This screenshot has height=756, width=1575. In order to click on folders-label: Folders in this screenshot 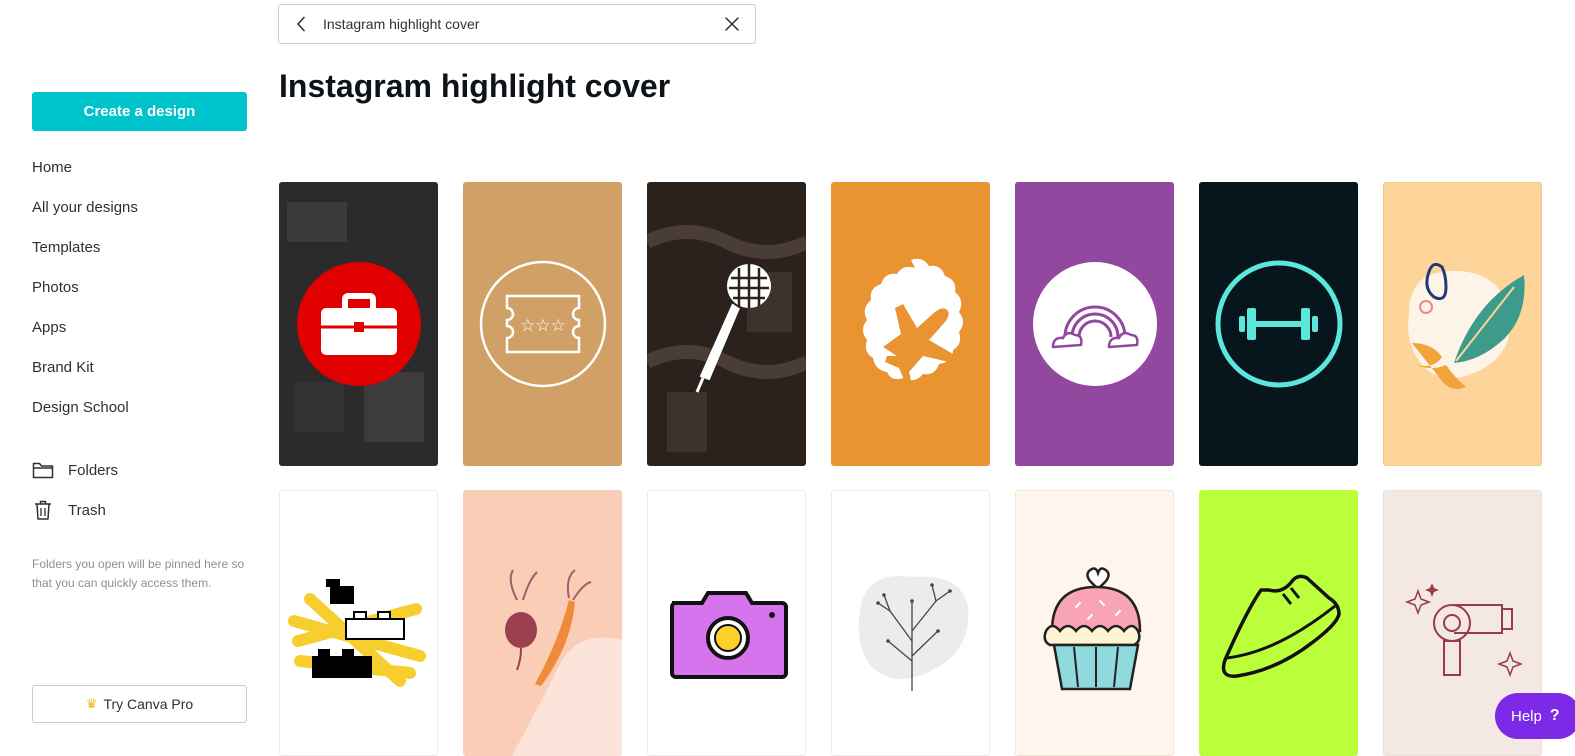, I will do `click(93, 470)`.